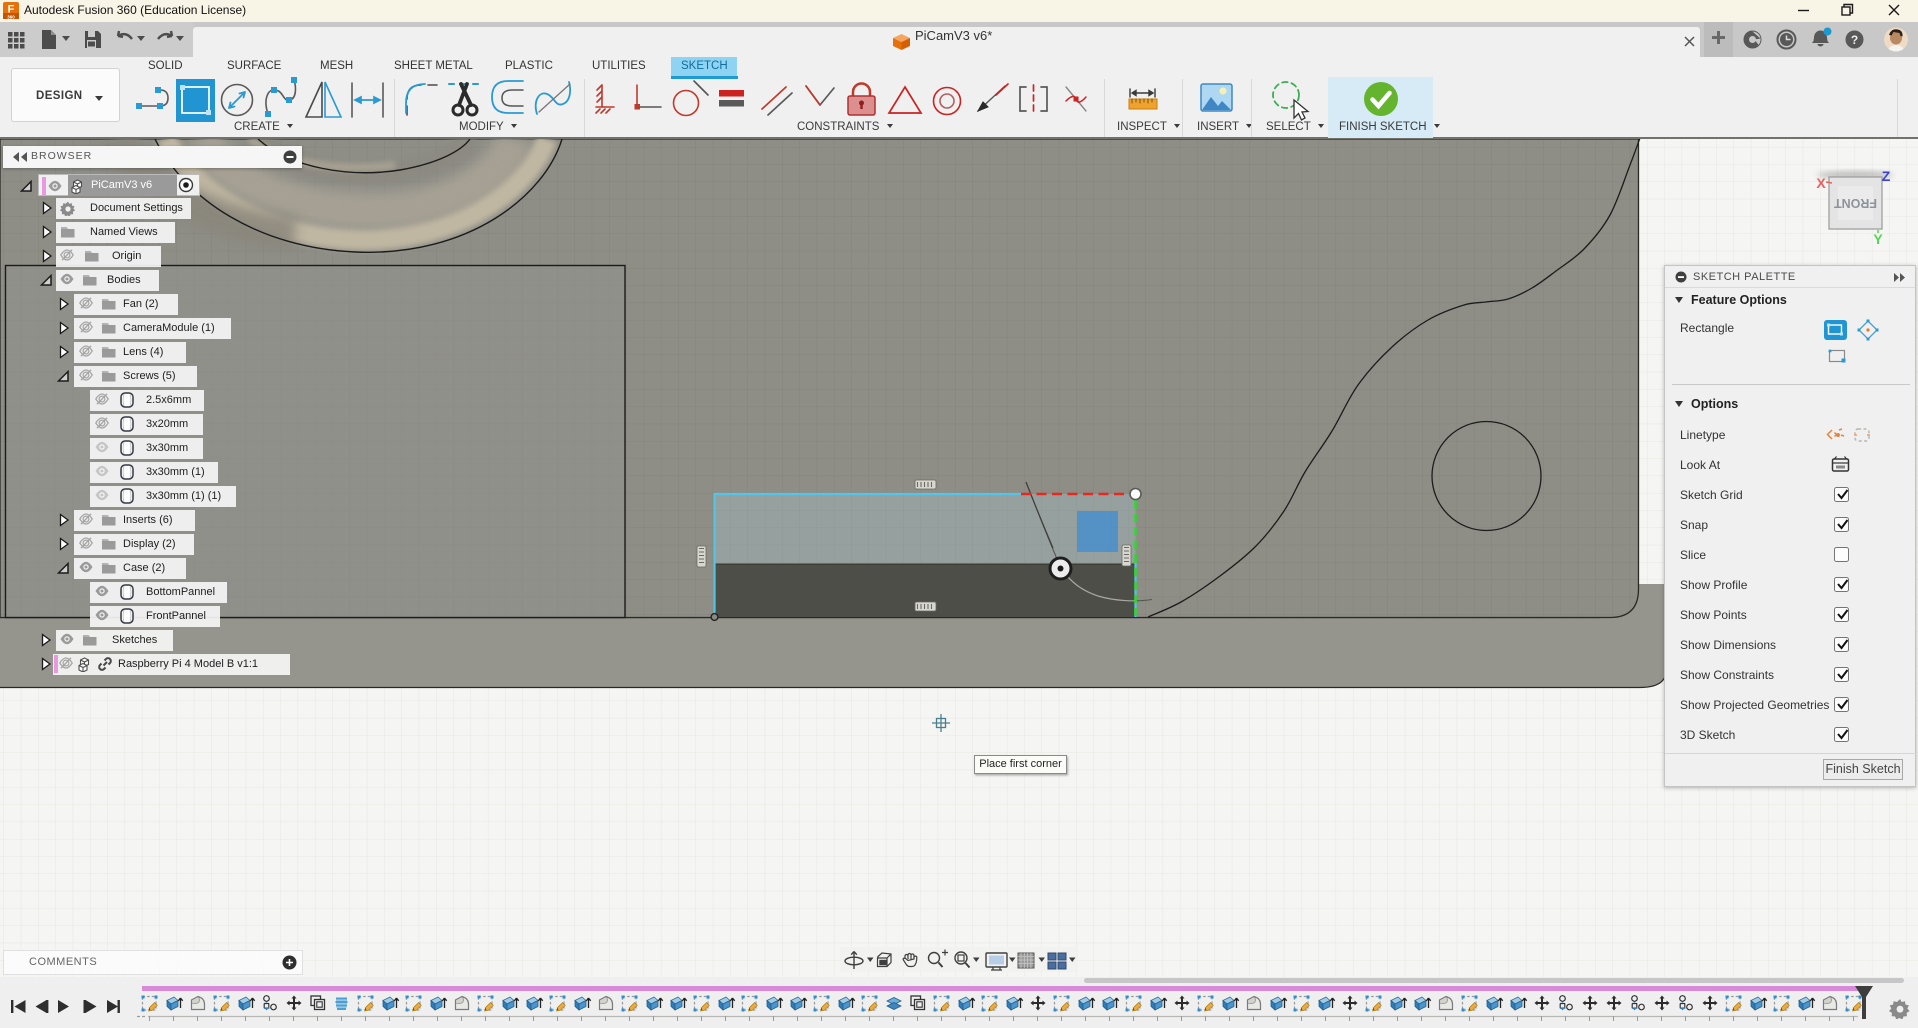 This screenshot has height=1028, width=1918. I want to click on svg-text: X, so click(1821, 183).